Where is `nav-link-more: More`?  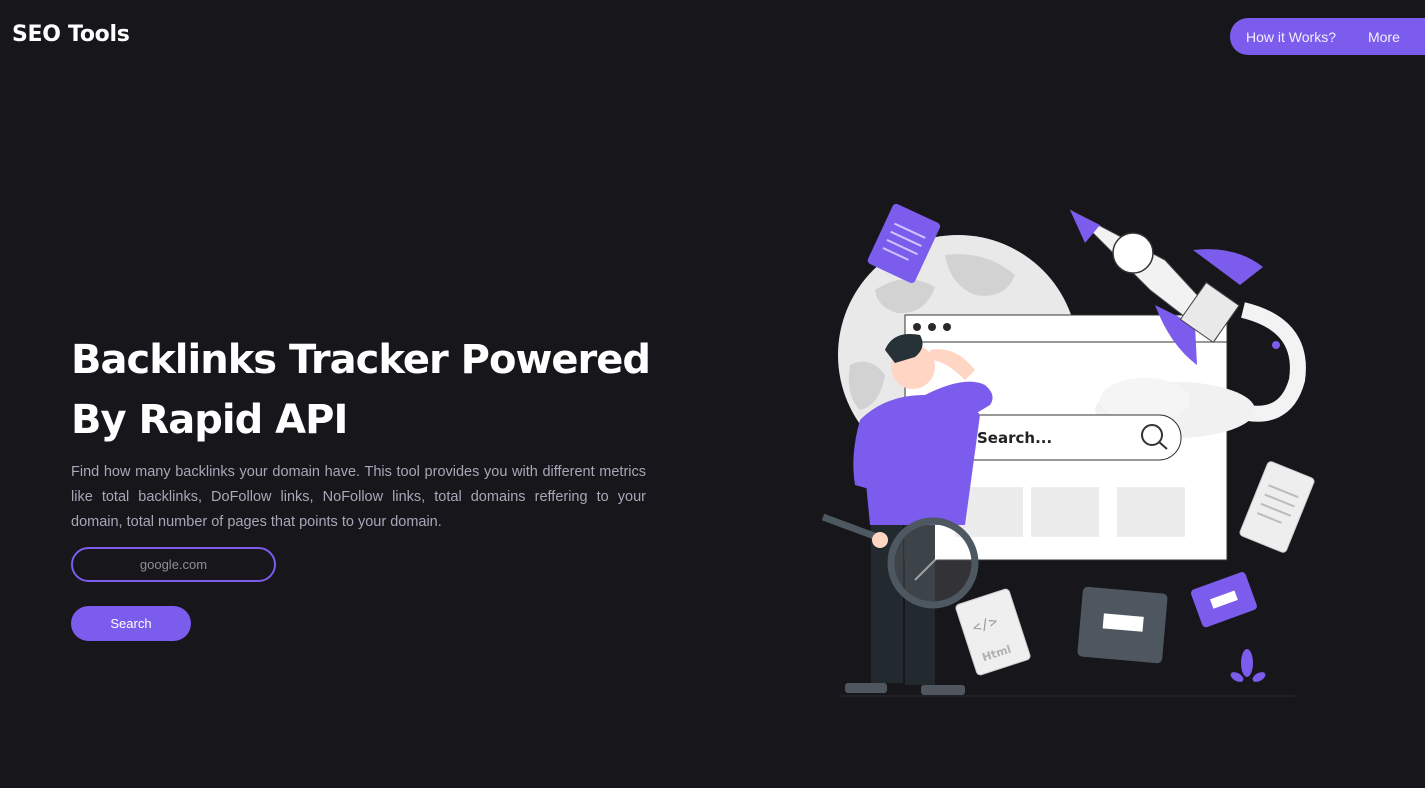 nav-link-more: More is located at coordinates (1384, 37).